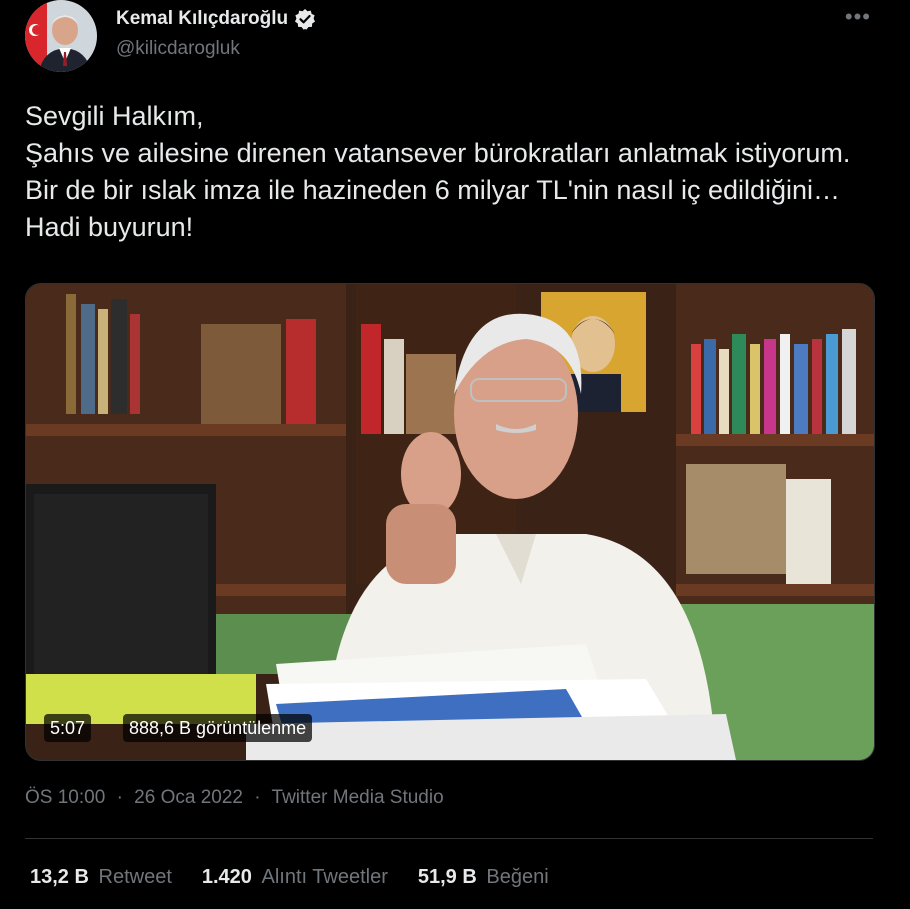 The height and width of the screenshot is (909, 910). I want to click on quotes-label: Alıntı Tweetler, so click(324, 877).